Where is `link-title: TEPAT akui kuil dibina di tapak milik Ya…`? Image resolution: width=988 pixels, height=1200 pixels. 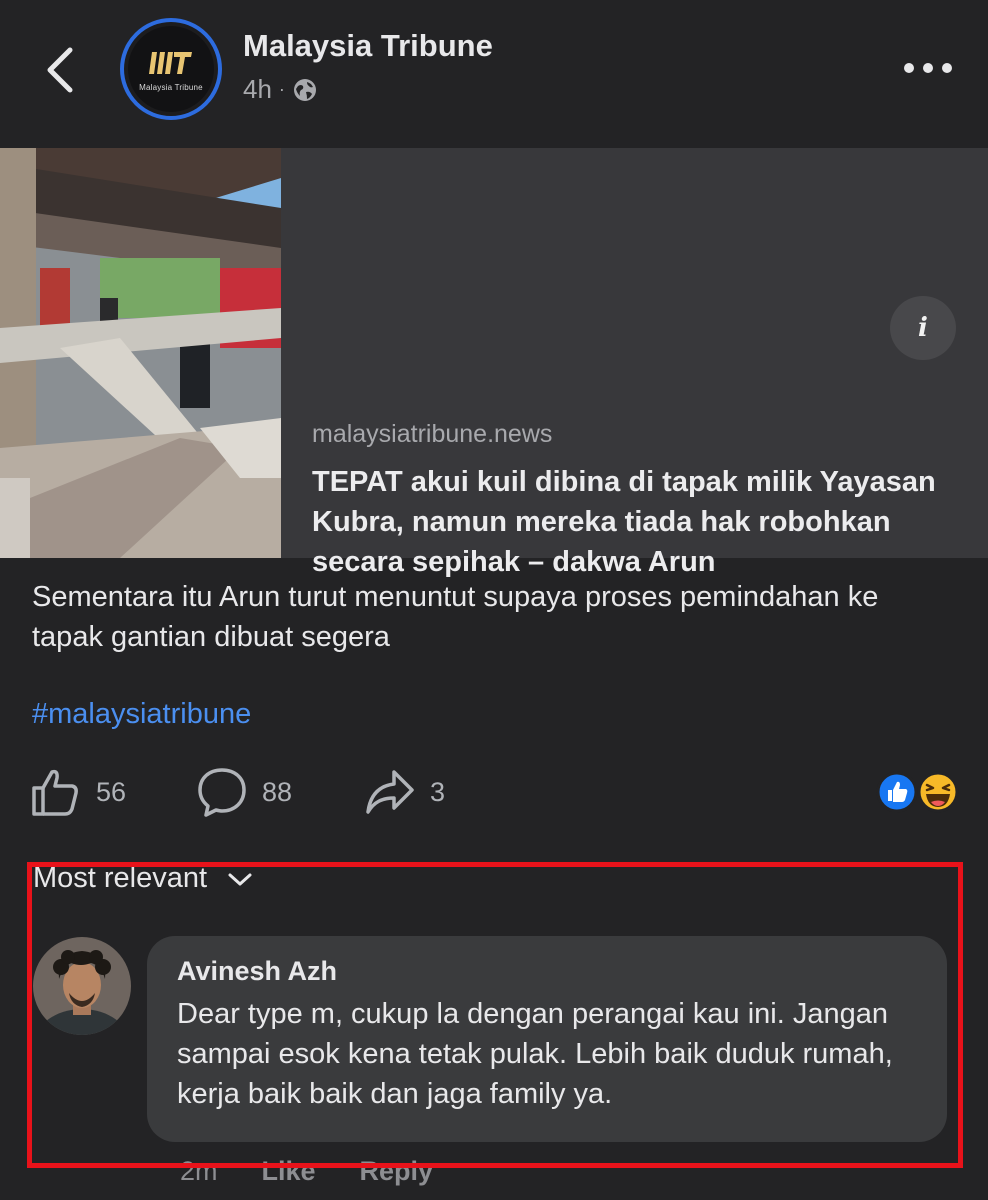 link-title: TEPAT akui kuil dibina di tapak milik Ya… is located at coordinates (637, 522).